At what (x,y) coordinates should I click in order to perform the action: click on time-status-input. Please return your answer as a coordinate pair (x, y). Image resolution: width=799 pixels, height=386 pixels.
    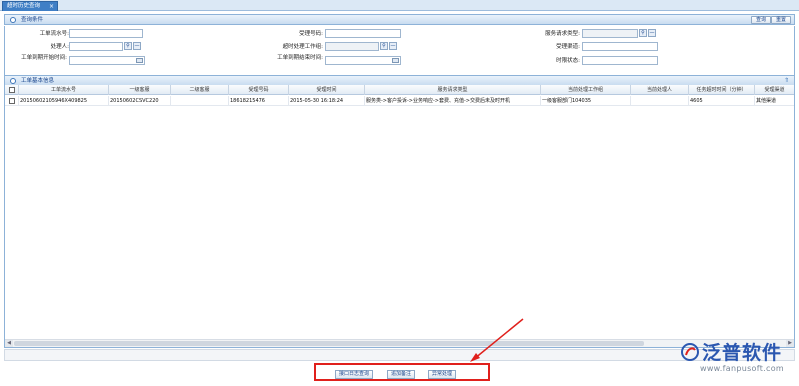
    Looking at the image, I should click on (620, 60).